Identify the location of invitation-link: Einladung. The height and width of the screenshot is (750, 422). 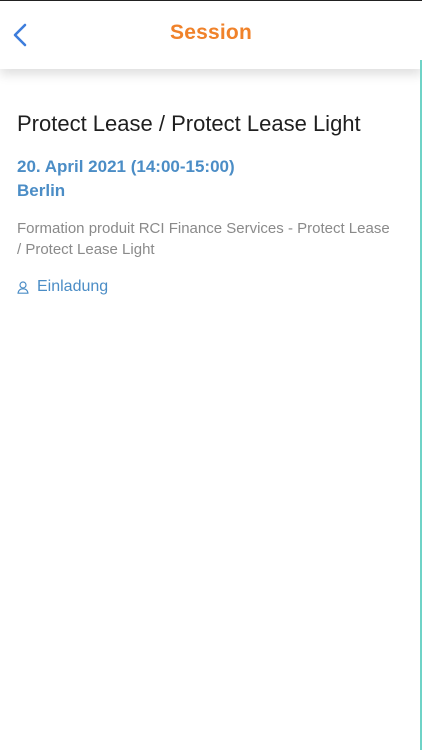
(212, 287).